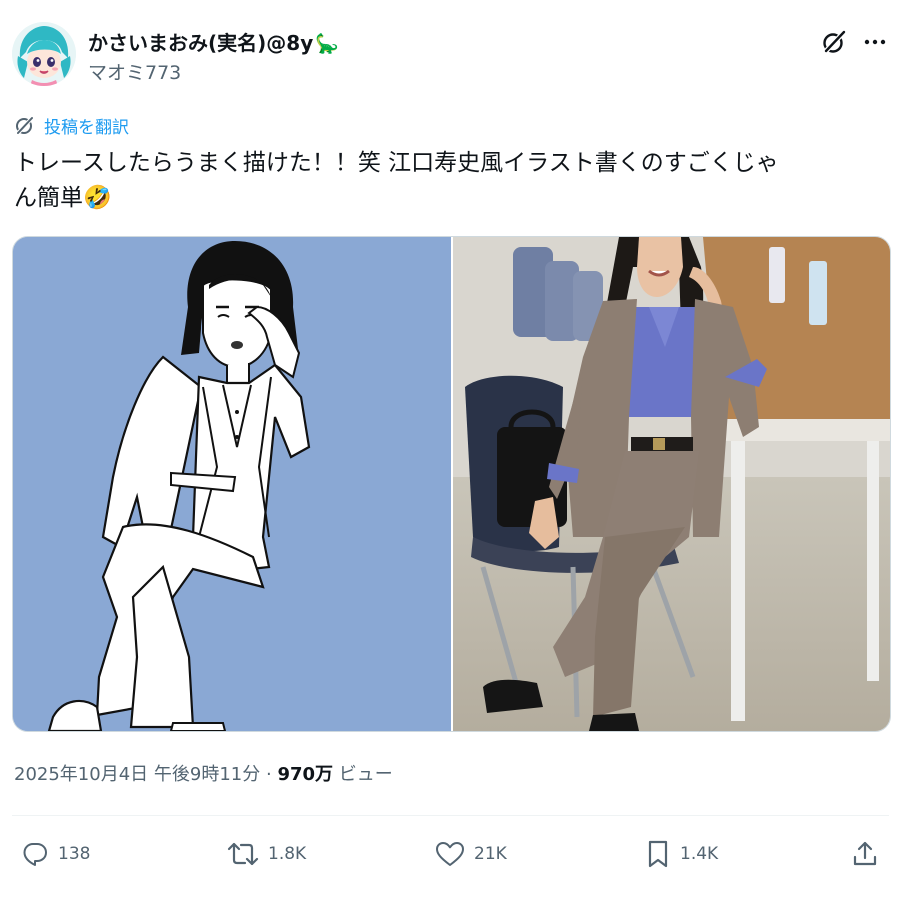  I want to click on tweet-text: トレースしたらうまく描けた！！笑 江口寿史風イラスト書くのすごくじゃ ん簡単🤣, so click(451, 181).